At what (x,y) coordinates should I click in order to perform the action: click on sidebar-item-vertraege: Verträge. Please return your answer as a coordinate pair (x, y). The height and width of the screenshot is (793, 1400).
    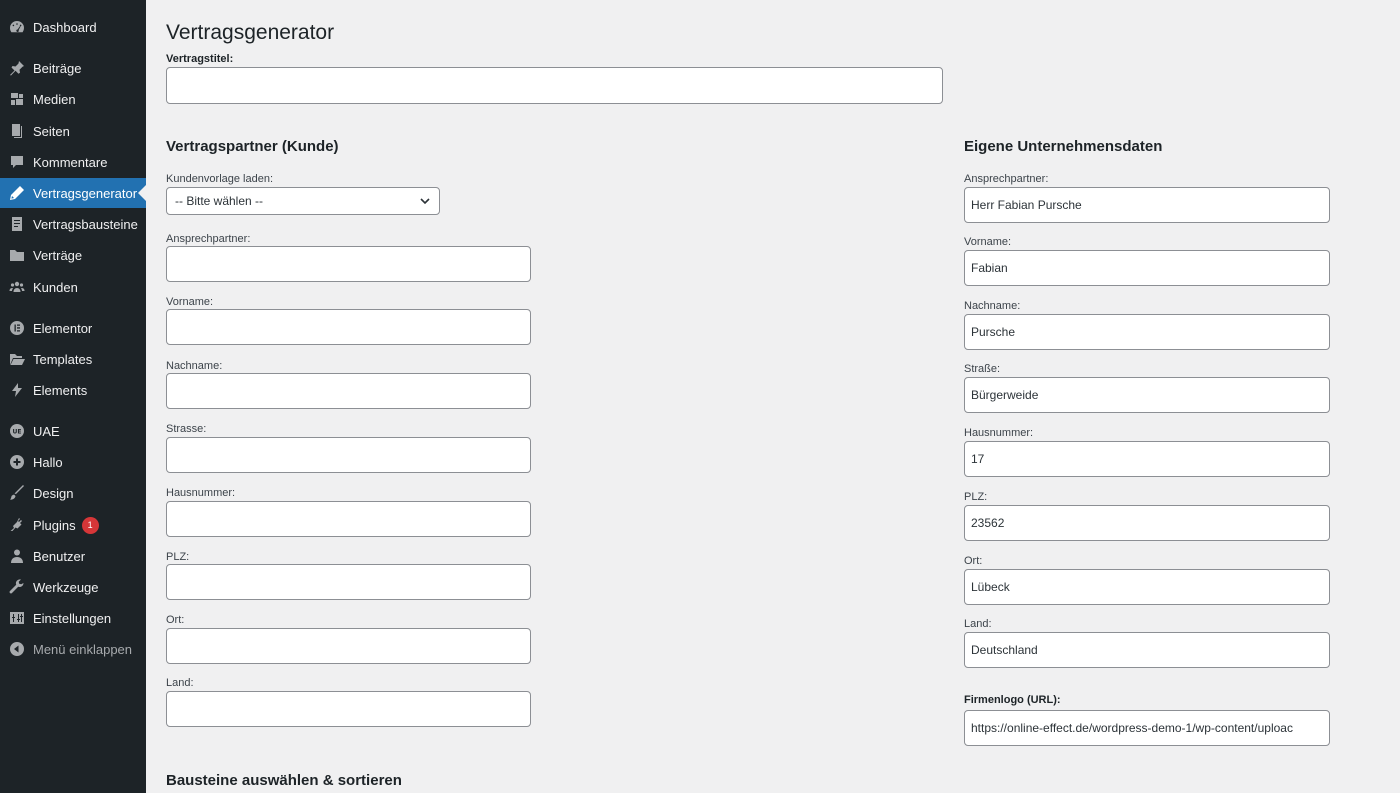
    Looking at the image, I should click on (73, 255).